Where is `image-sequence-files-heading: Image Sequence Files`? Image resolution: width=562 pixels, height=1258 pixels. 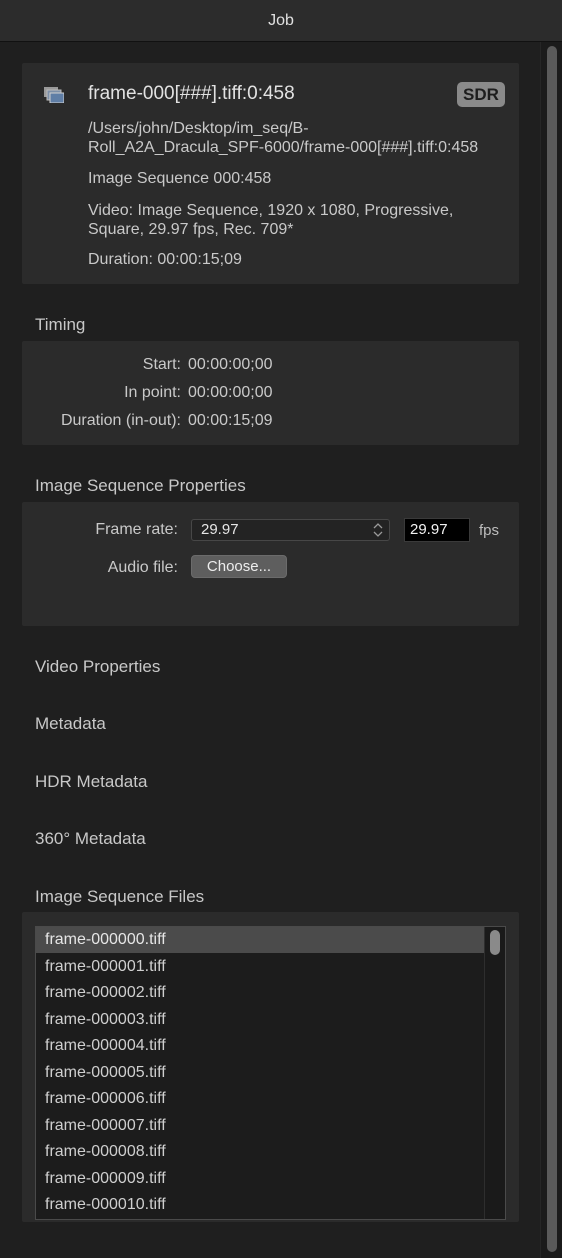
image-sequence-files-heading: Image Sequence Files is located at coordinates (119, 897).